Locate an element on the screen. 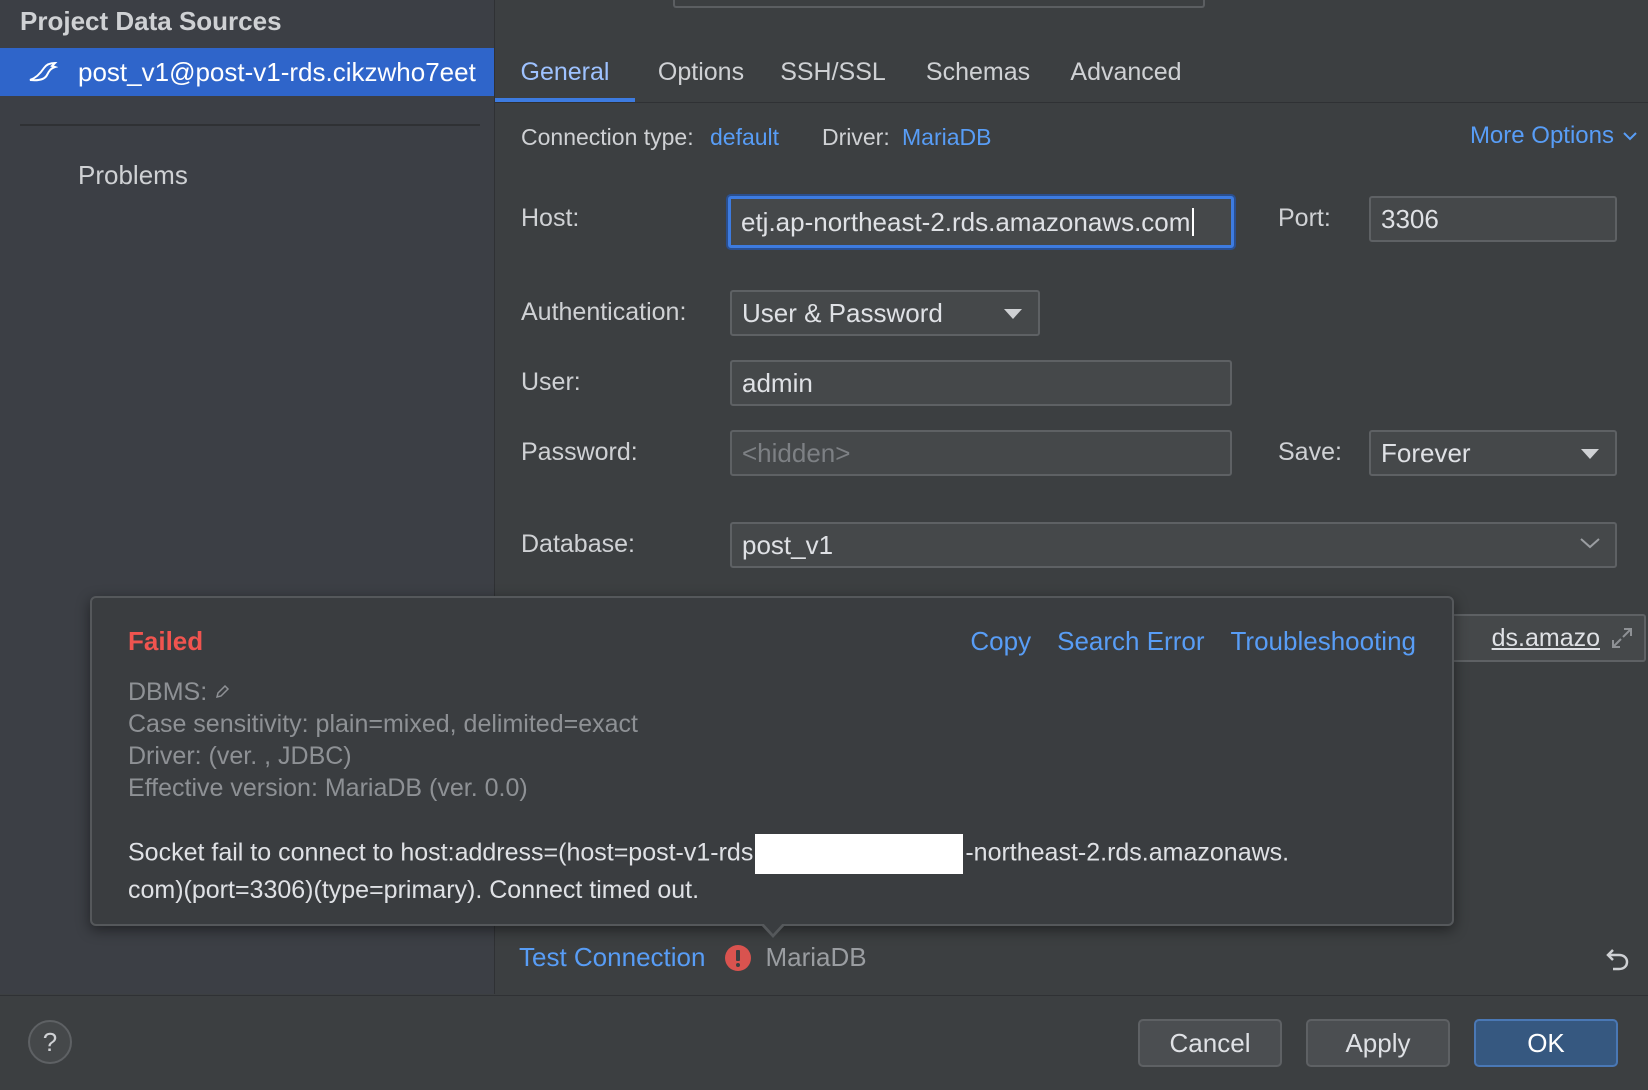 The width and height of the screenshot is (1648, 1090). user-value: admin is located at coordinates (777, 382).